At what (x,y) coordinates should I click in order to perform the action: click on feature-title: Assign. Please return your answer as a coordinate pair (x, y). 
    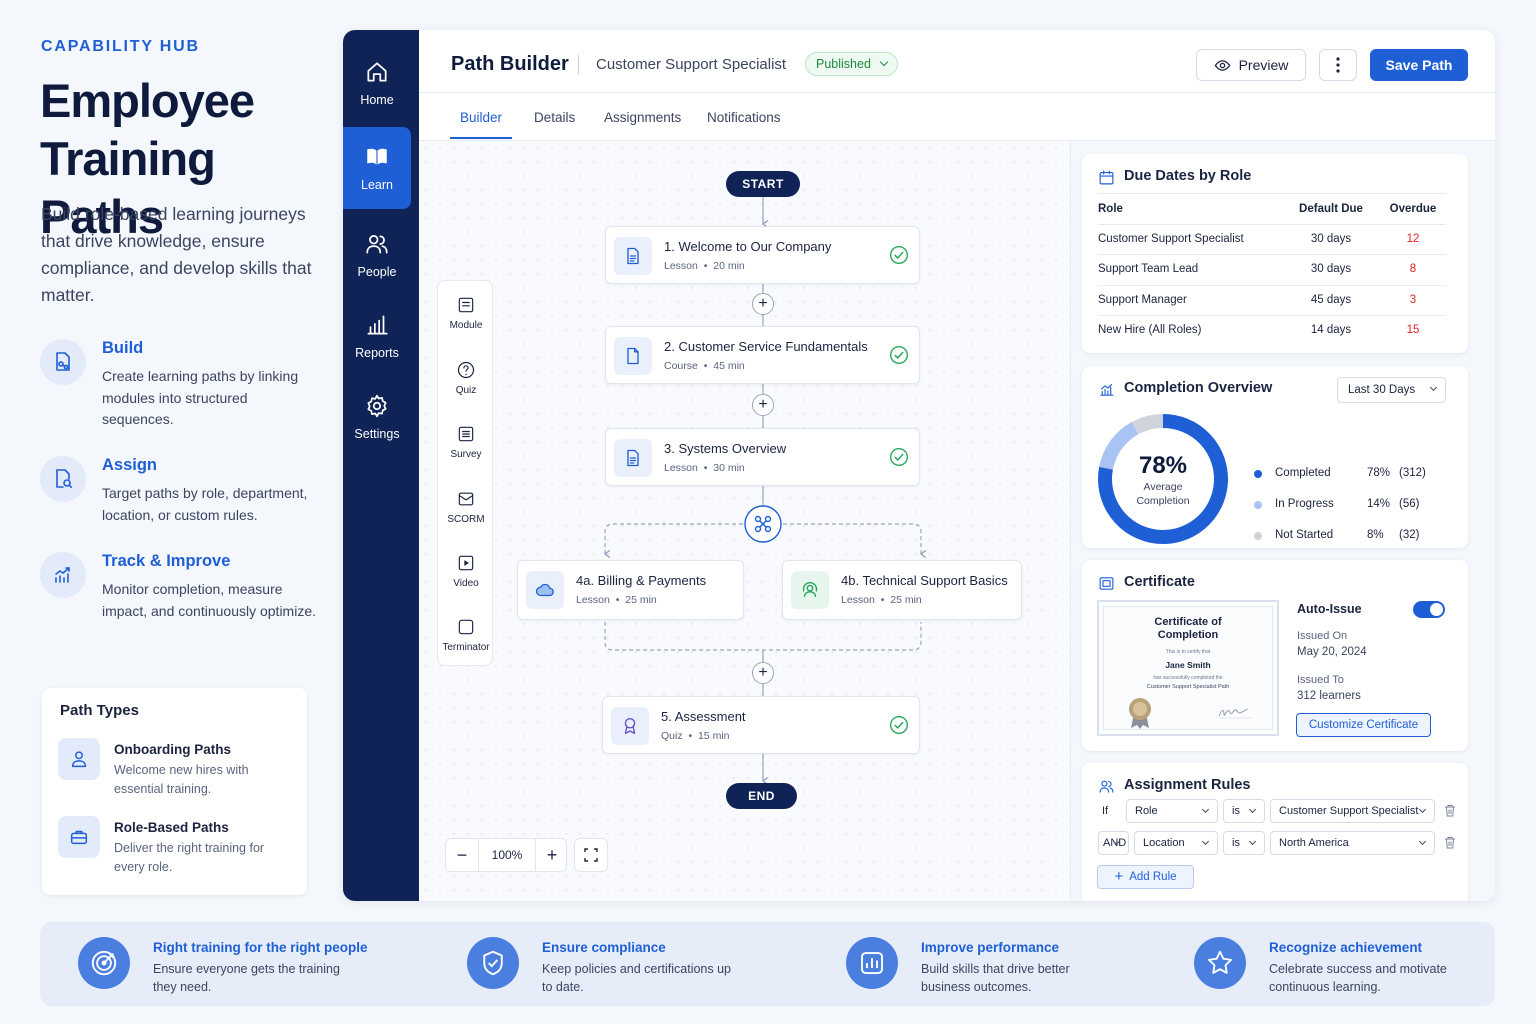
    Looking at the image, I should click on (130, 465).